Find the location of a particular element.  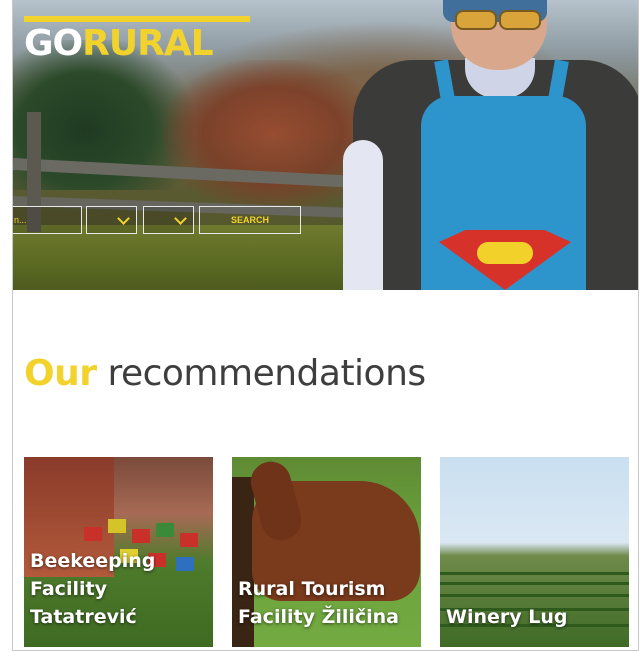

recommendation-card-winery: Winery Lug is located at coordinates (534, 552).